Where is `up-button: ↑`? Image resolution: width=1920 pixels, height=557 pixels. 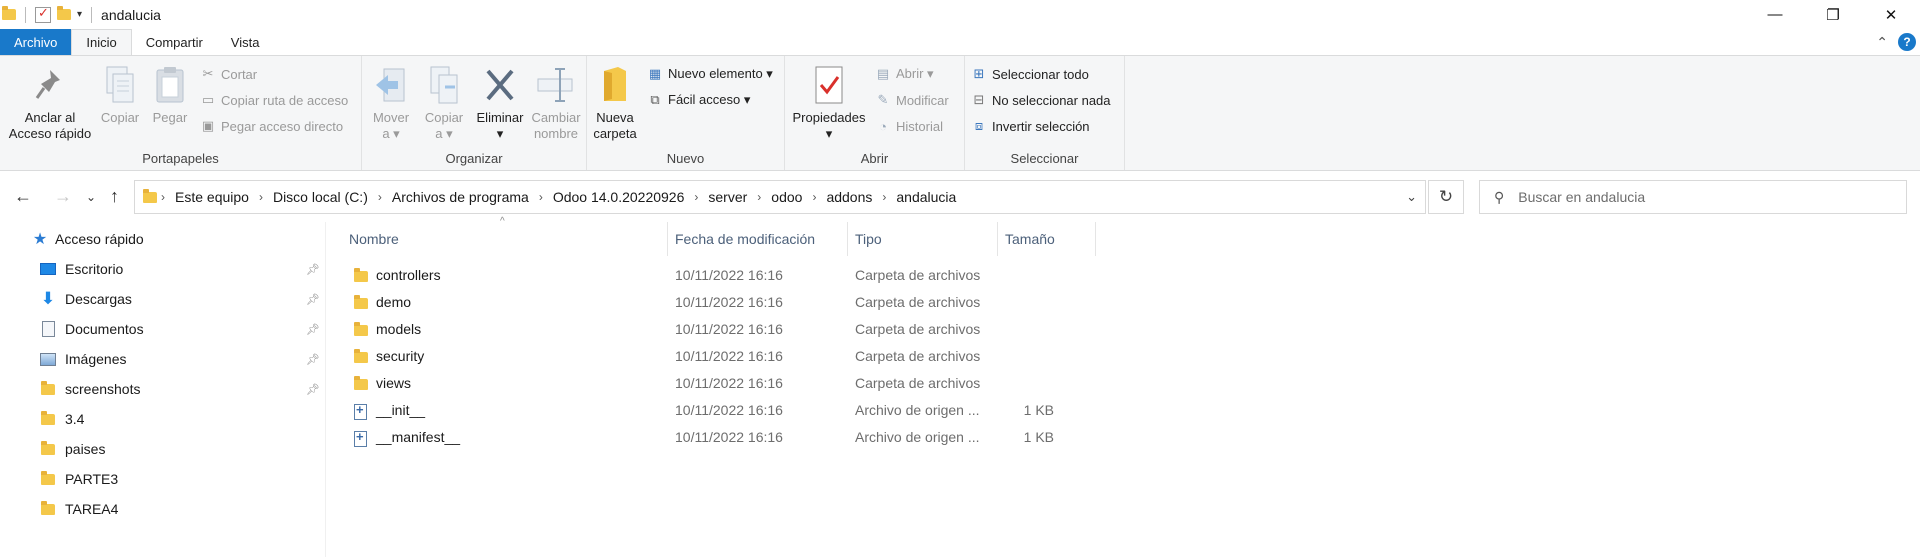 up-button: ↑ is located at coordinates (114, 196).